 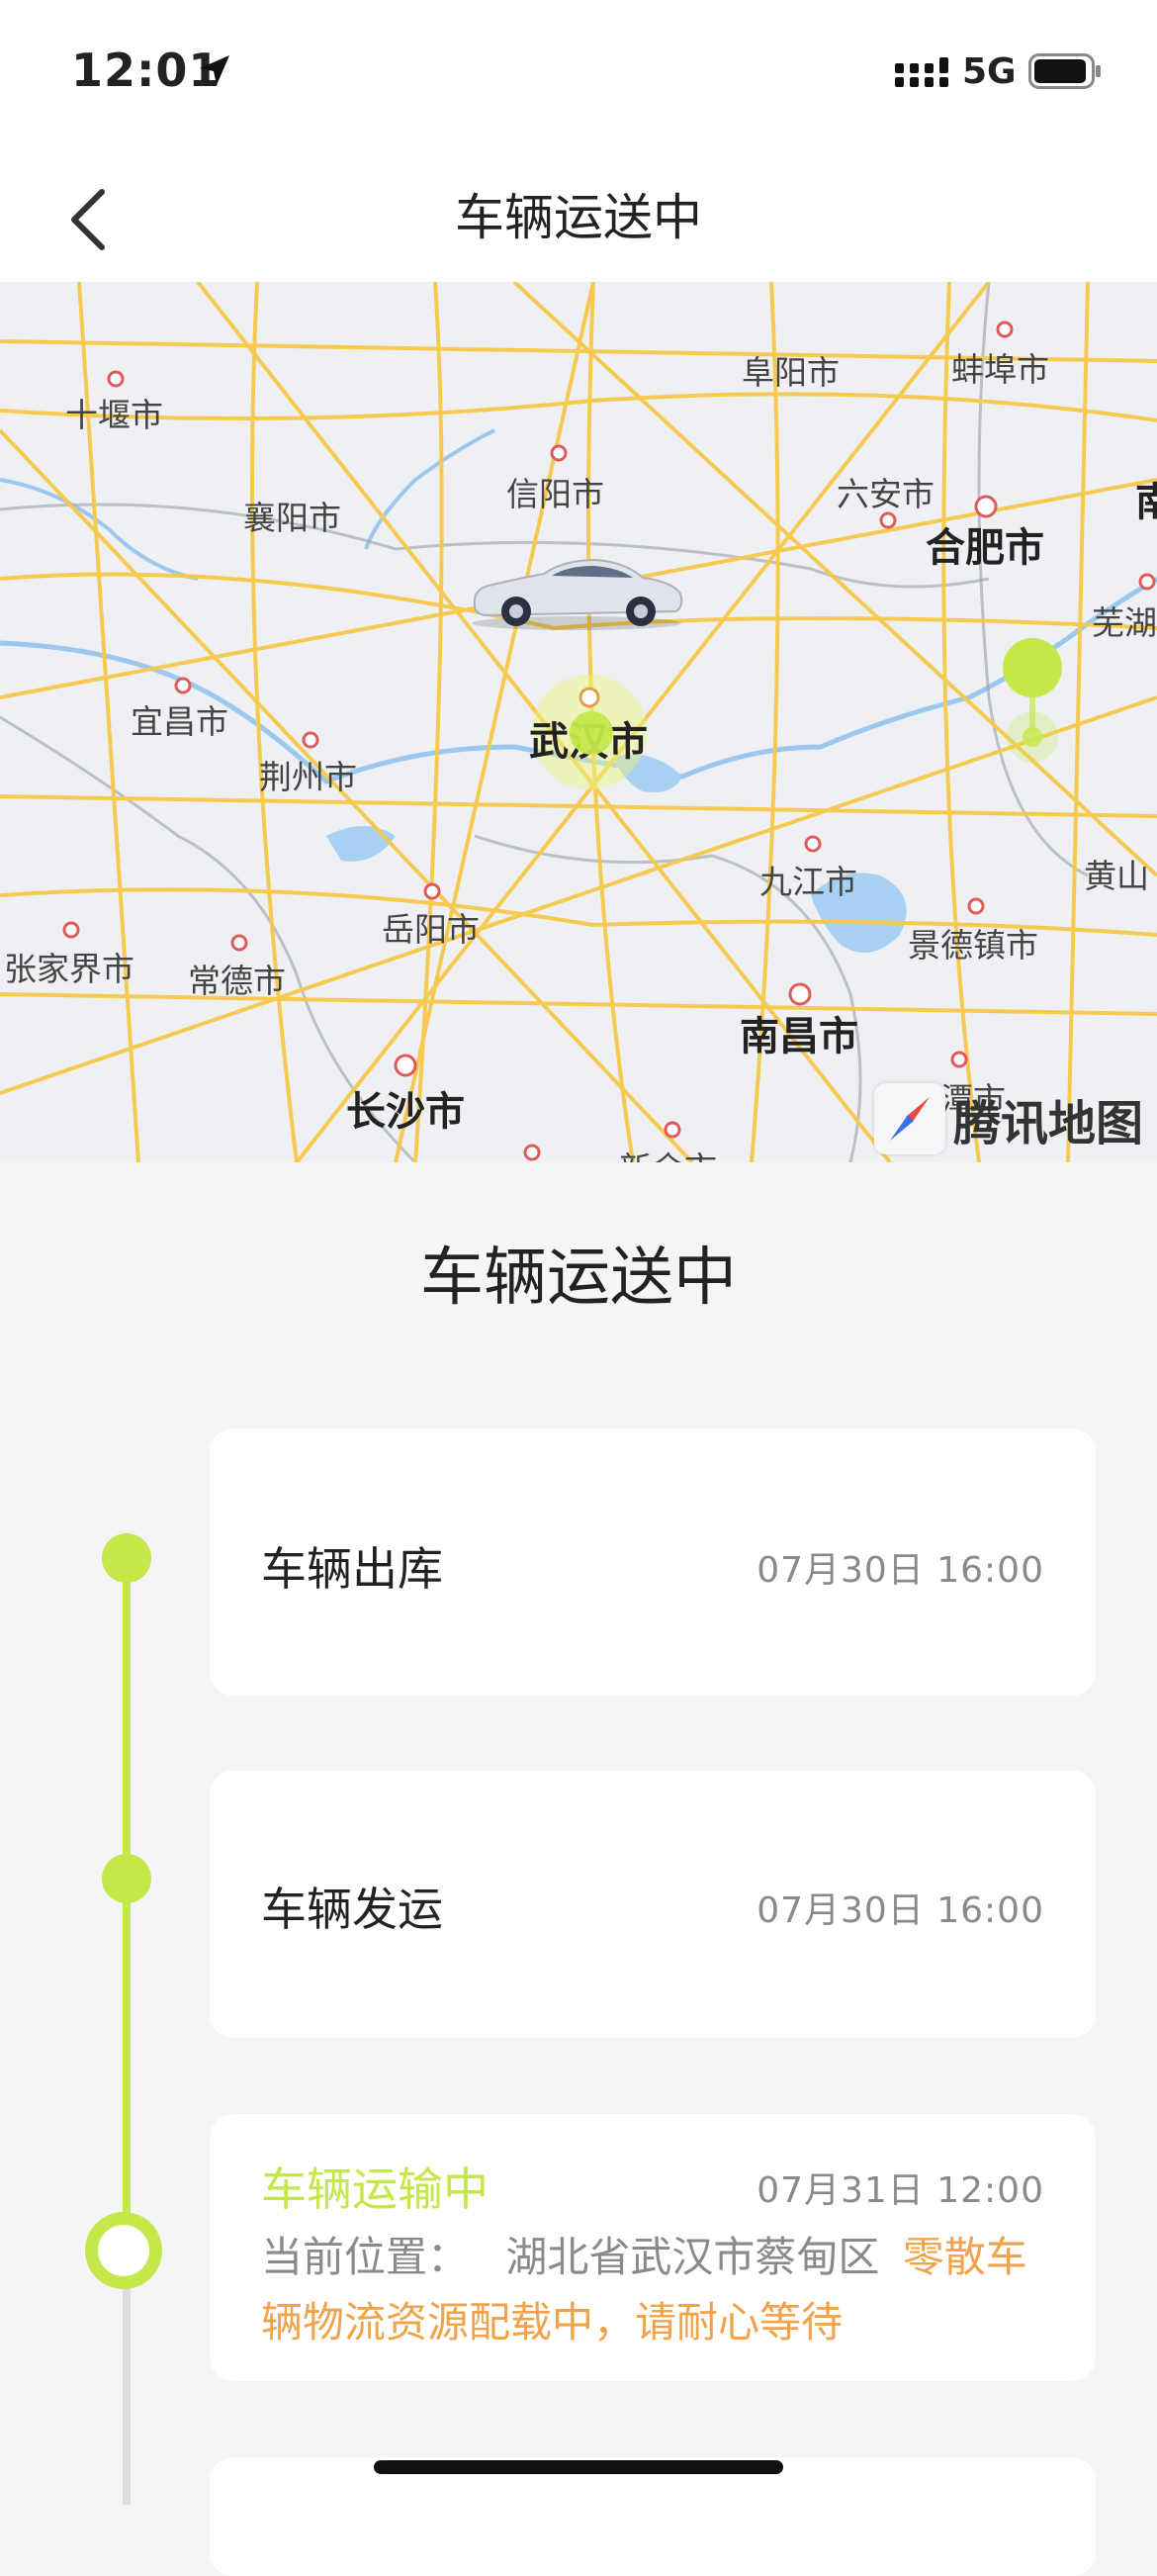 I want to click on city-label: 张家界市, so click(x=69, y=969).